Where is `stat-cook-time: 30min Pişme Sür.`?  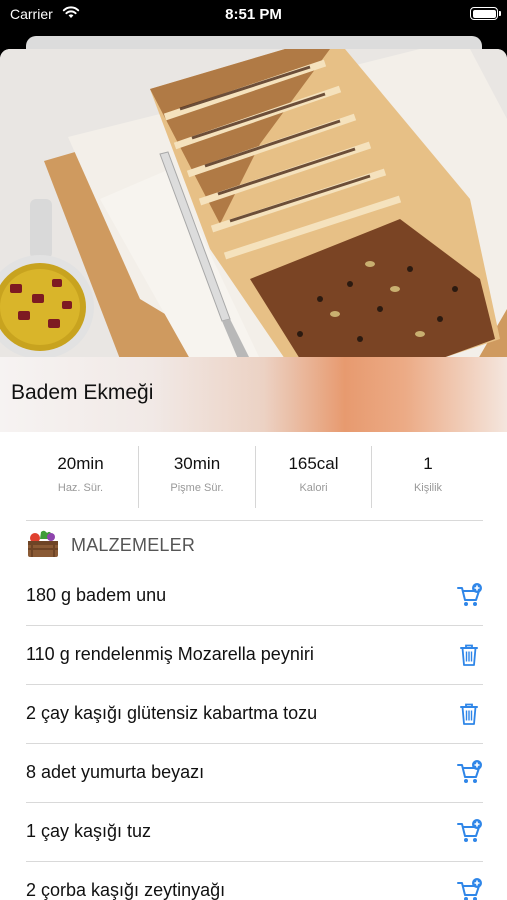 stat-cook-time: 30min Pişme Sür. is located at coordinates (197, 477).